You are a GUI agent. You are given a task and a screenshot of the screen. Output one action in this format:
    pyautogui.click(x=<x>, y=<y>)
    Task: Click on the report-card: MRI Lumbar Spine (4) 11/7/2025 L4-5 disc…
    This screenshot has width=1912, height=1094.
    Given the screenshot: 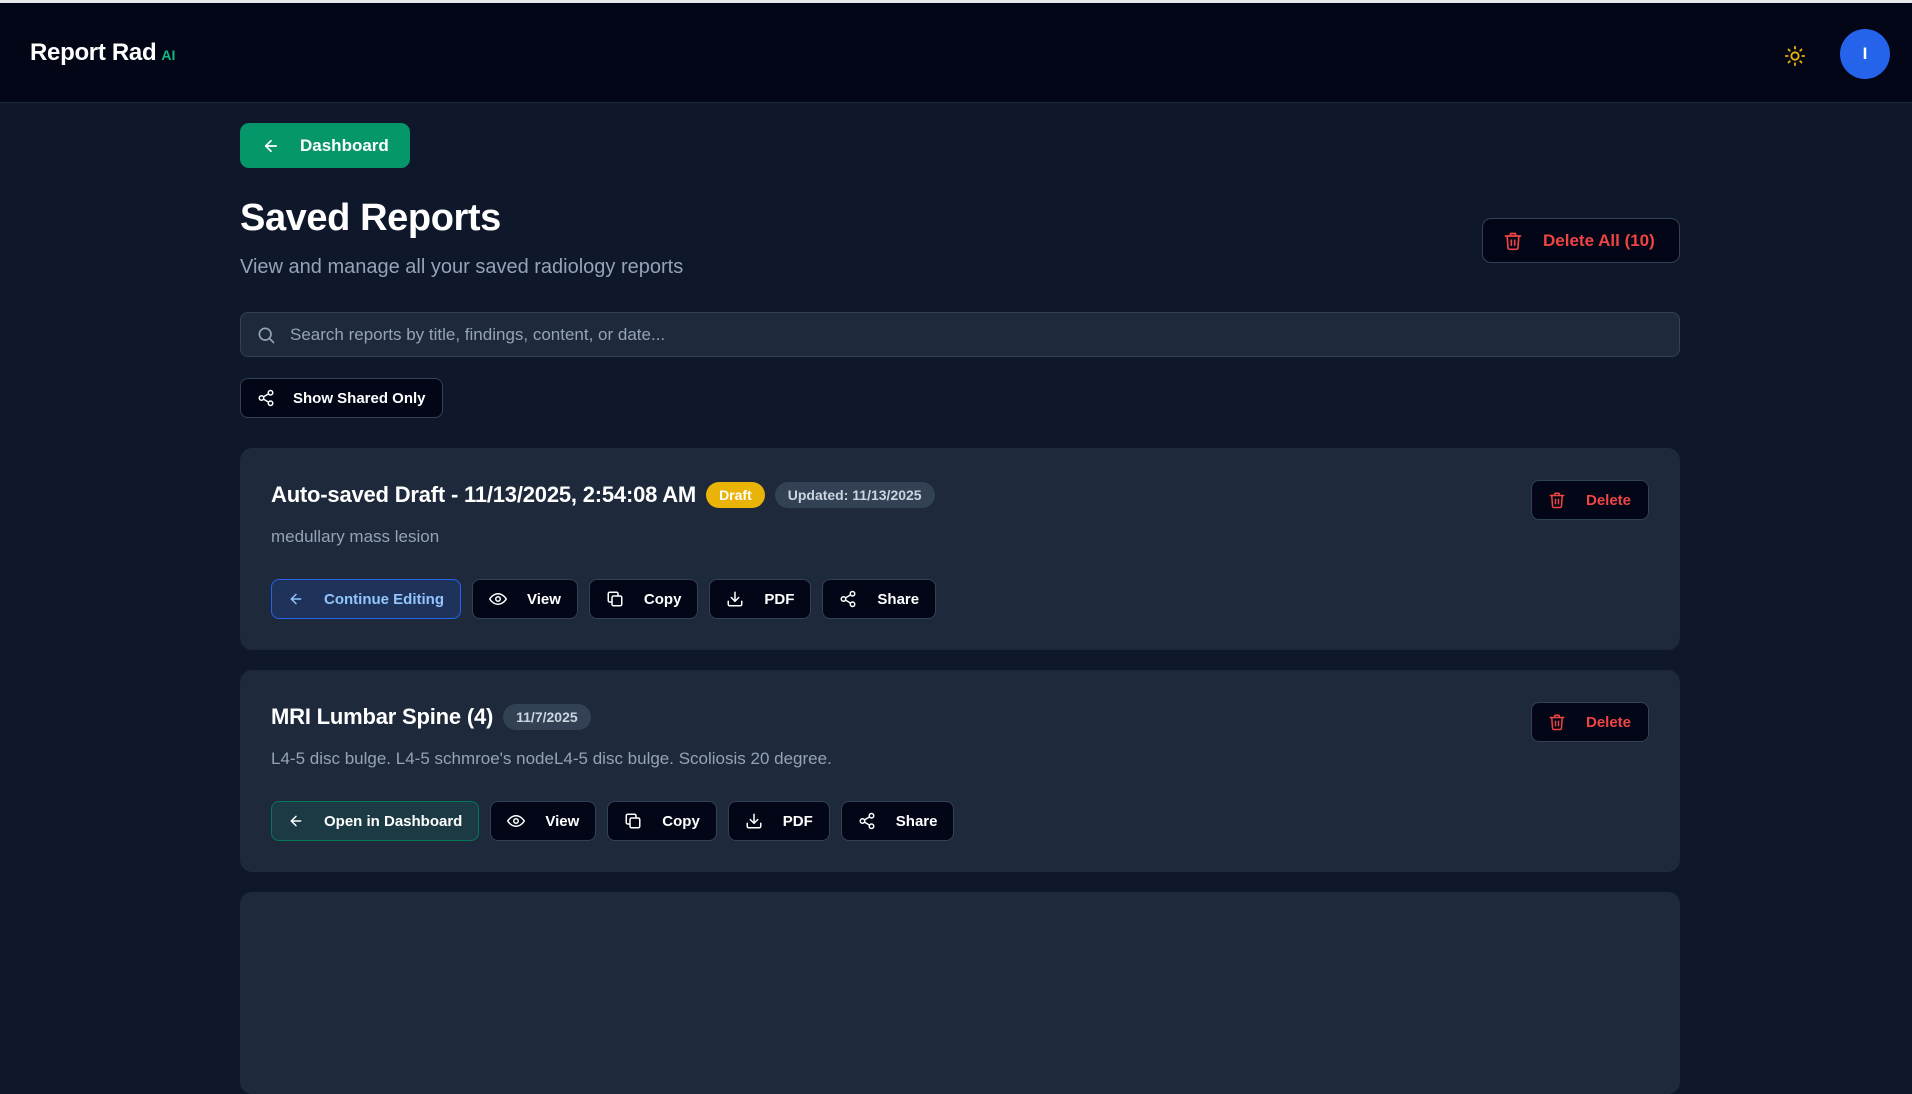 What is the action you would take?
    pyautogui.click(x=960, y=771)
    